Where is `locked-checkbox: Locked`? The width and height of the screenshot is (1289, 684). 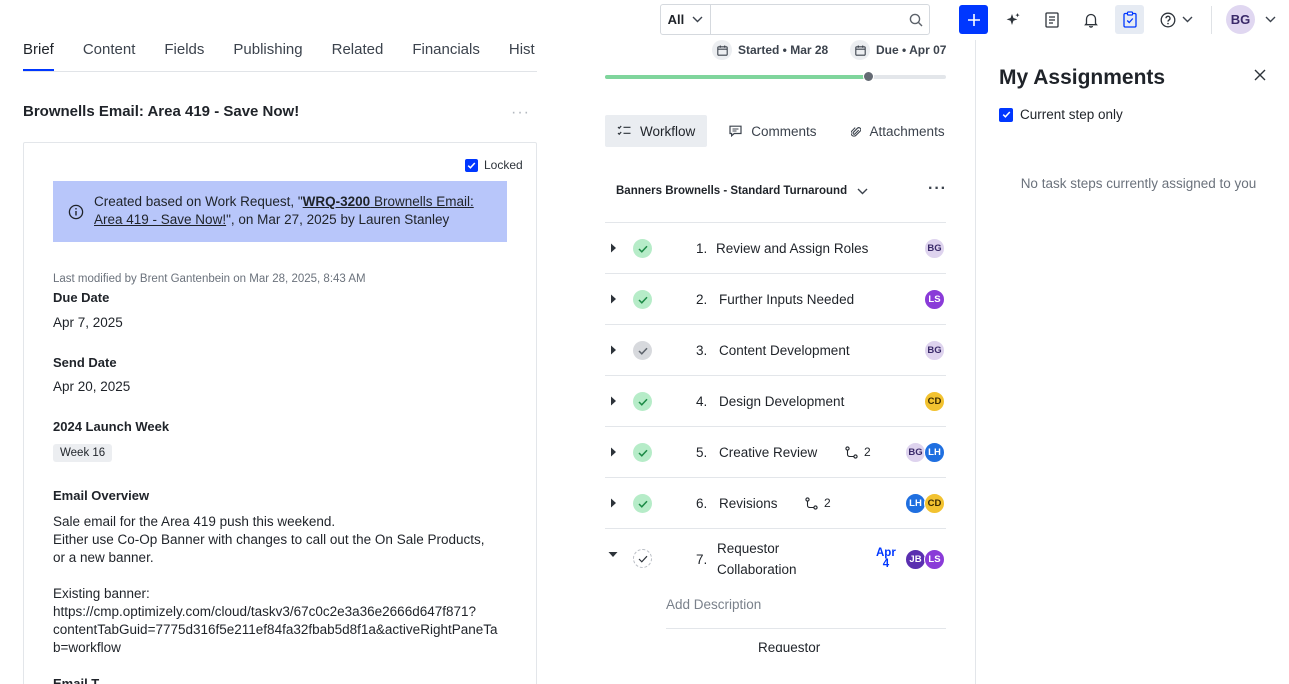
locked-checkbox: Locked is located at coordinates (494, 165).